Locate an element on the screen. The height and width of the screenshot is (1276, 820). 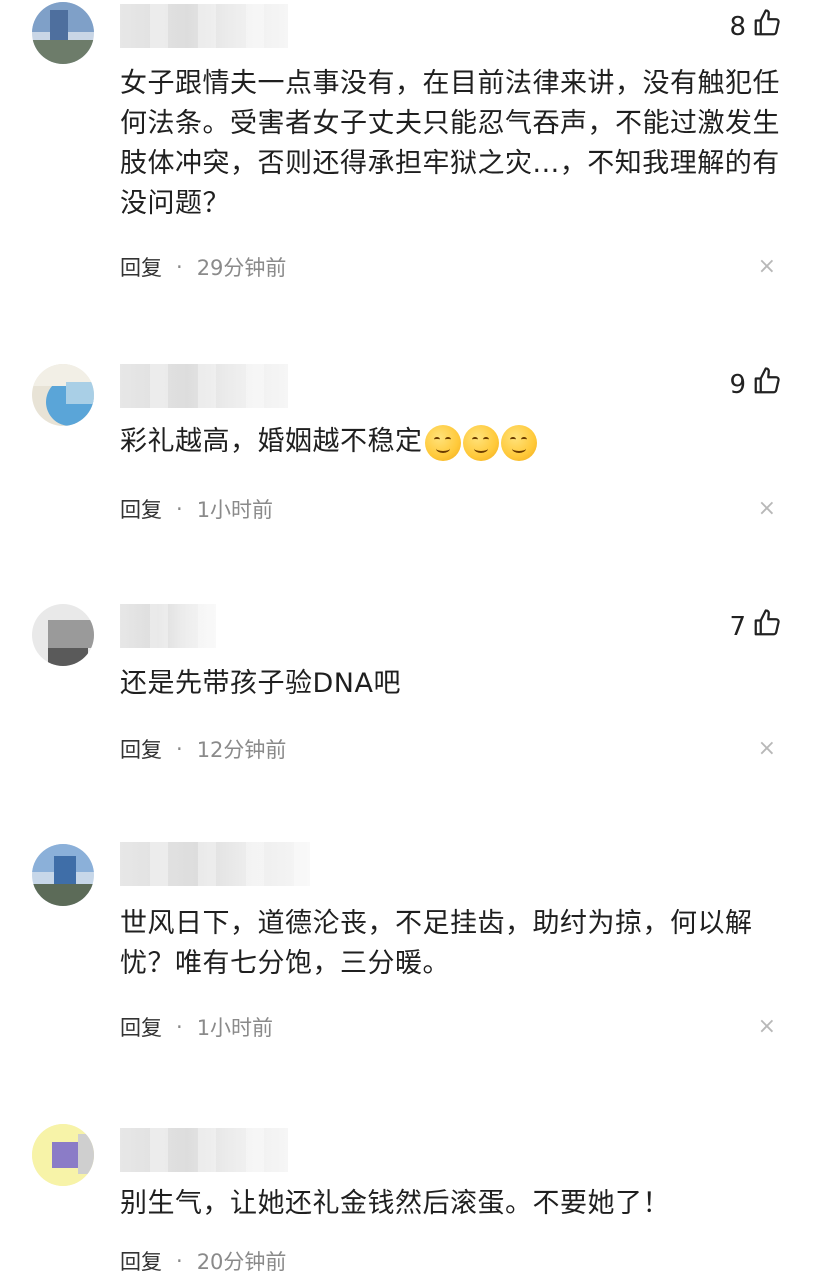
timestamp: 12分钟前 is located at coordinates (241, 750).